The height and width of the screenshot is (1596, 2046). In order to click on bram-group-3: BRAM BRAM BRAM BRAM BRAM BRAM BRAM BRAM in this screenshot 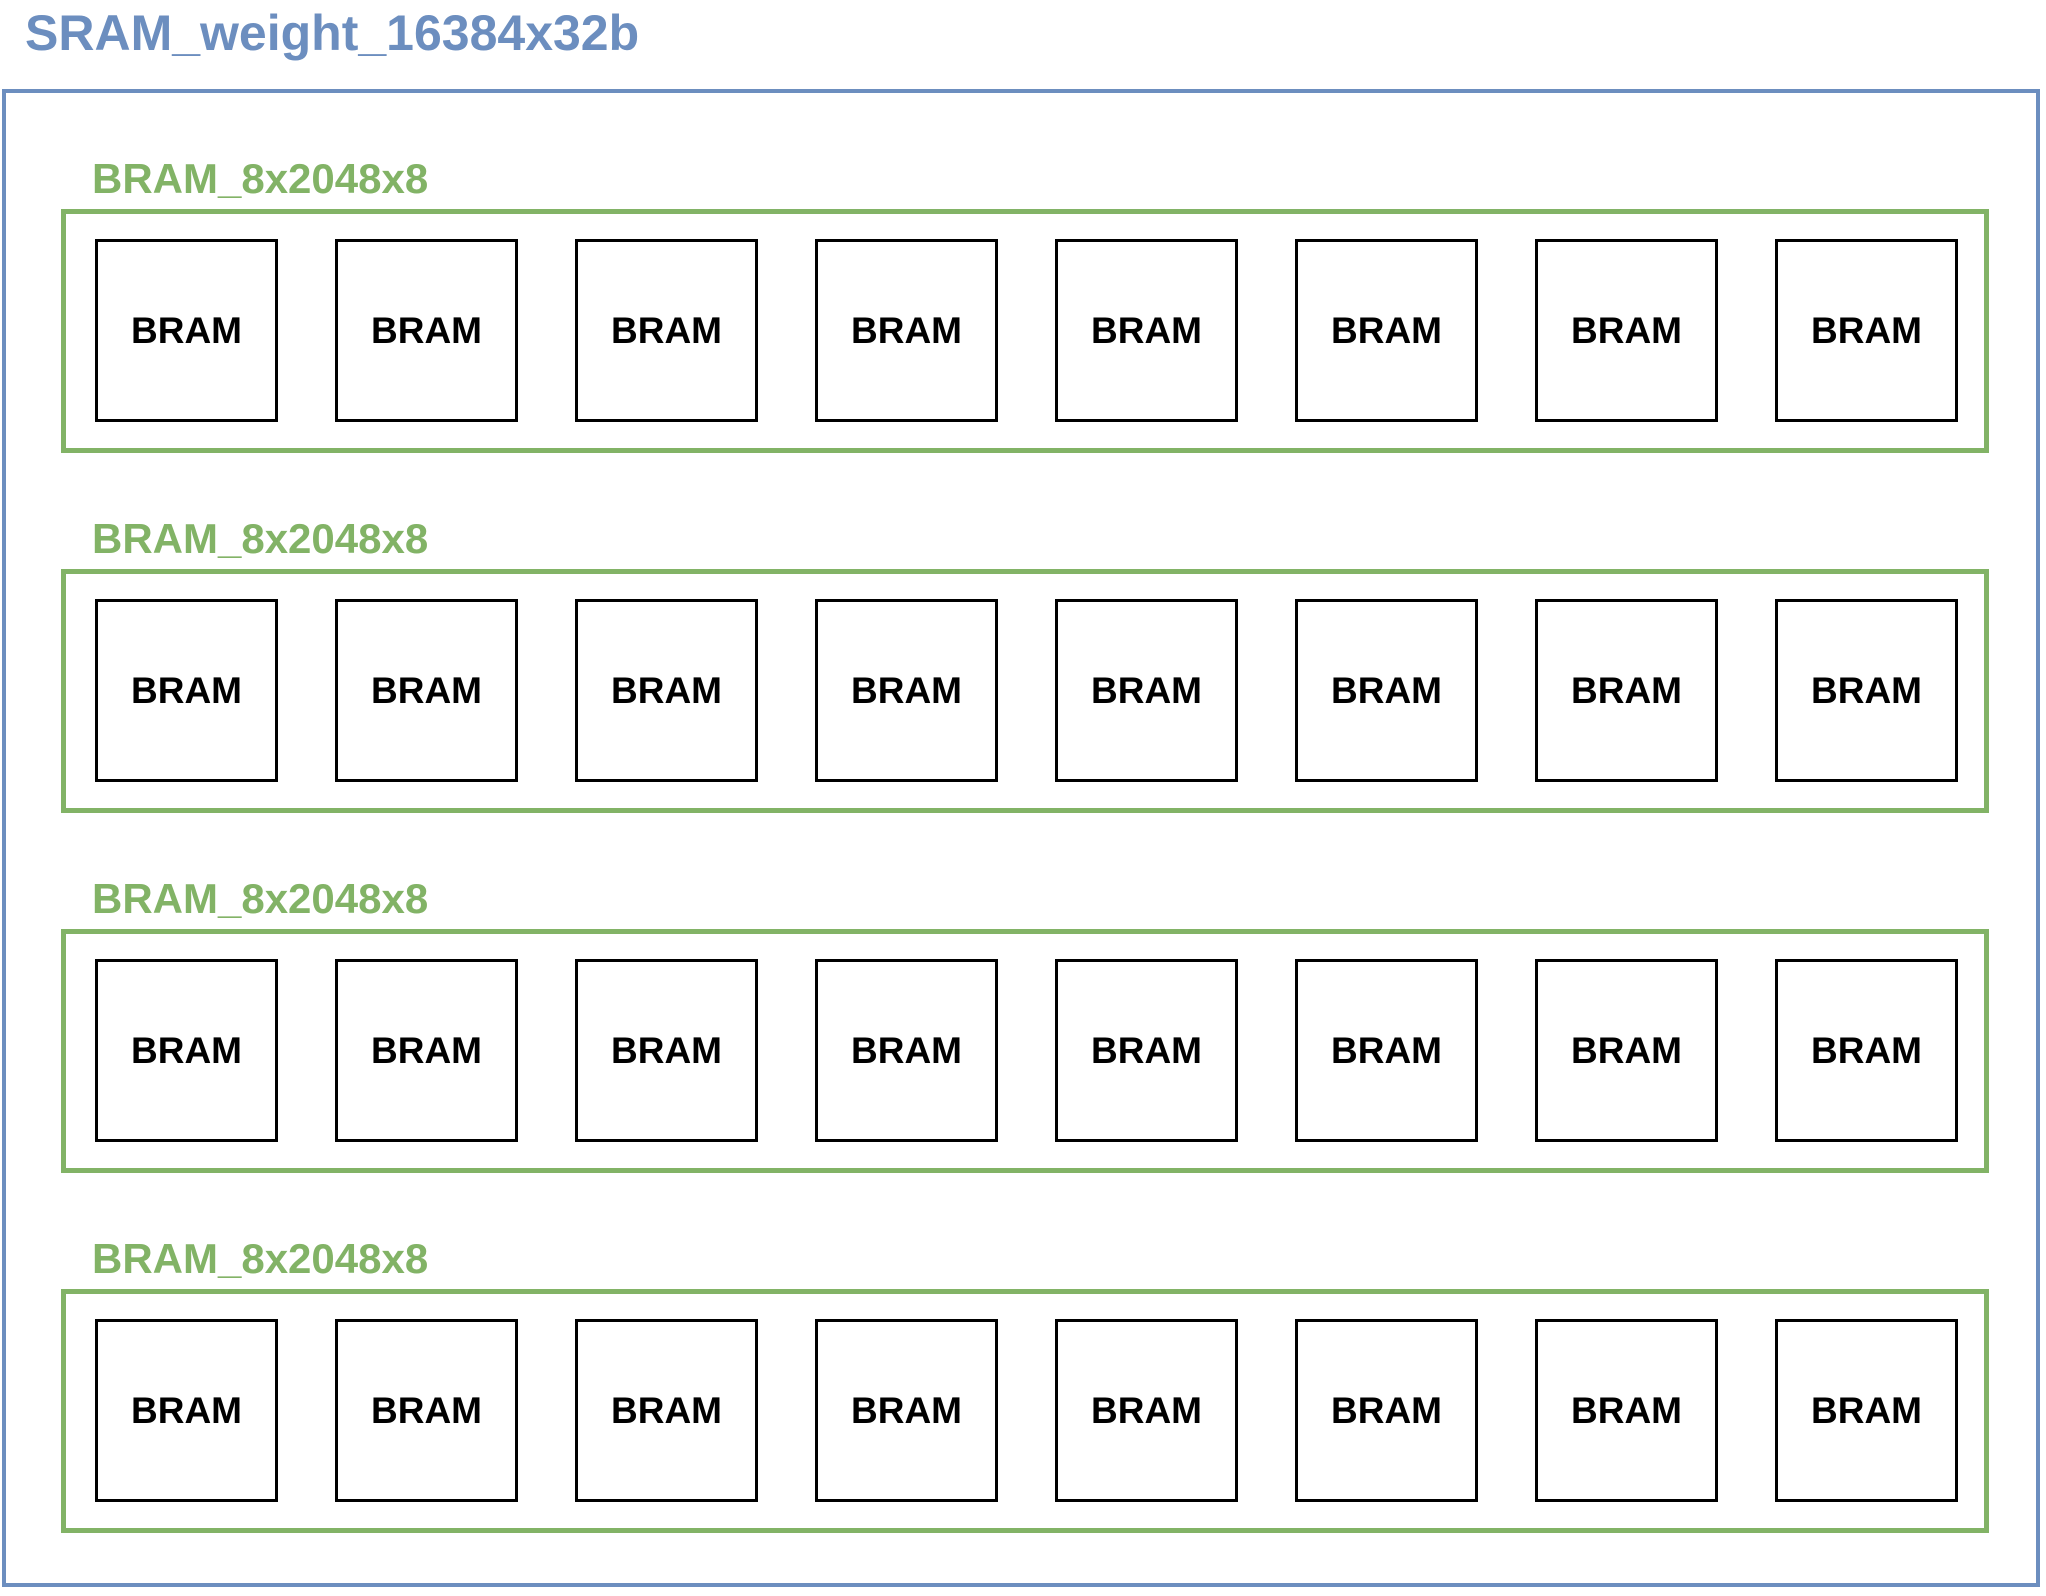, I will do `click(1025, 1051)`.